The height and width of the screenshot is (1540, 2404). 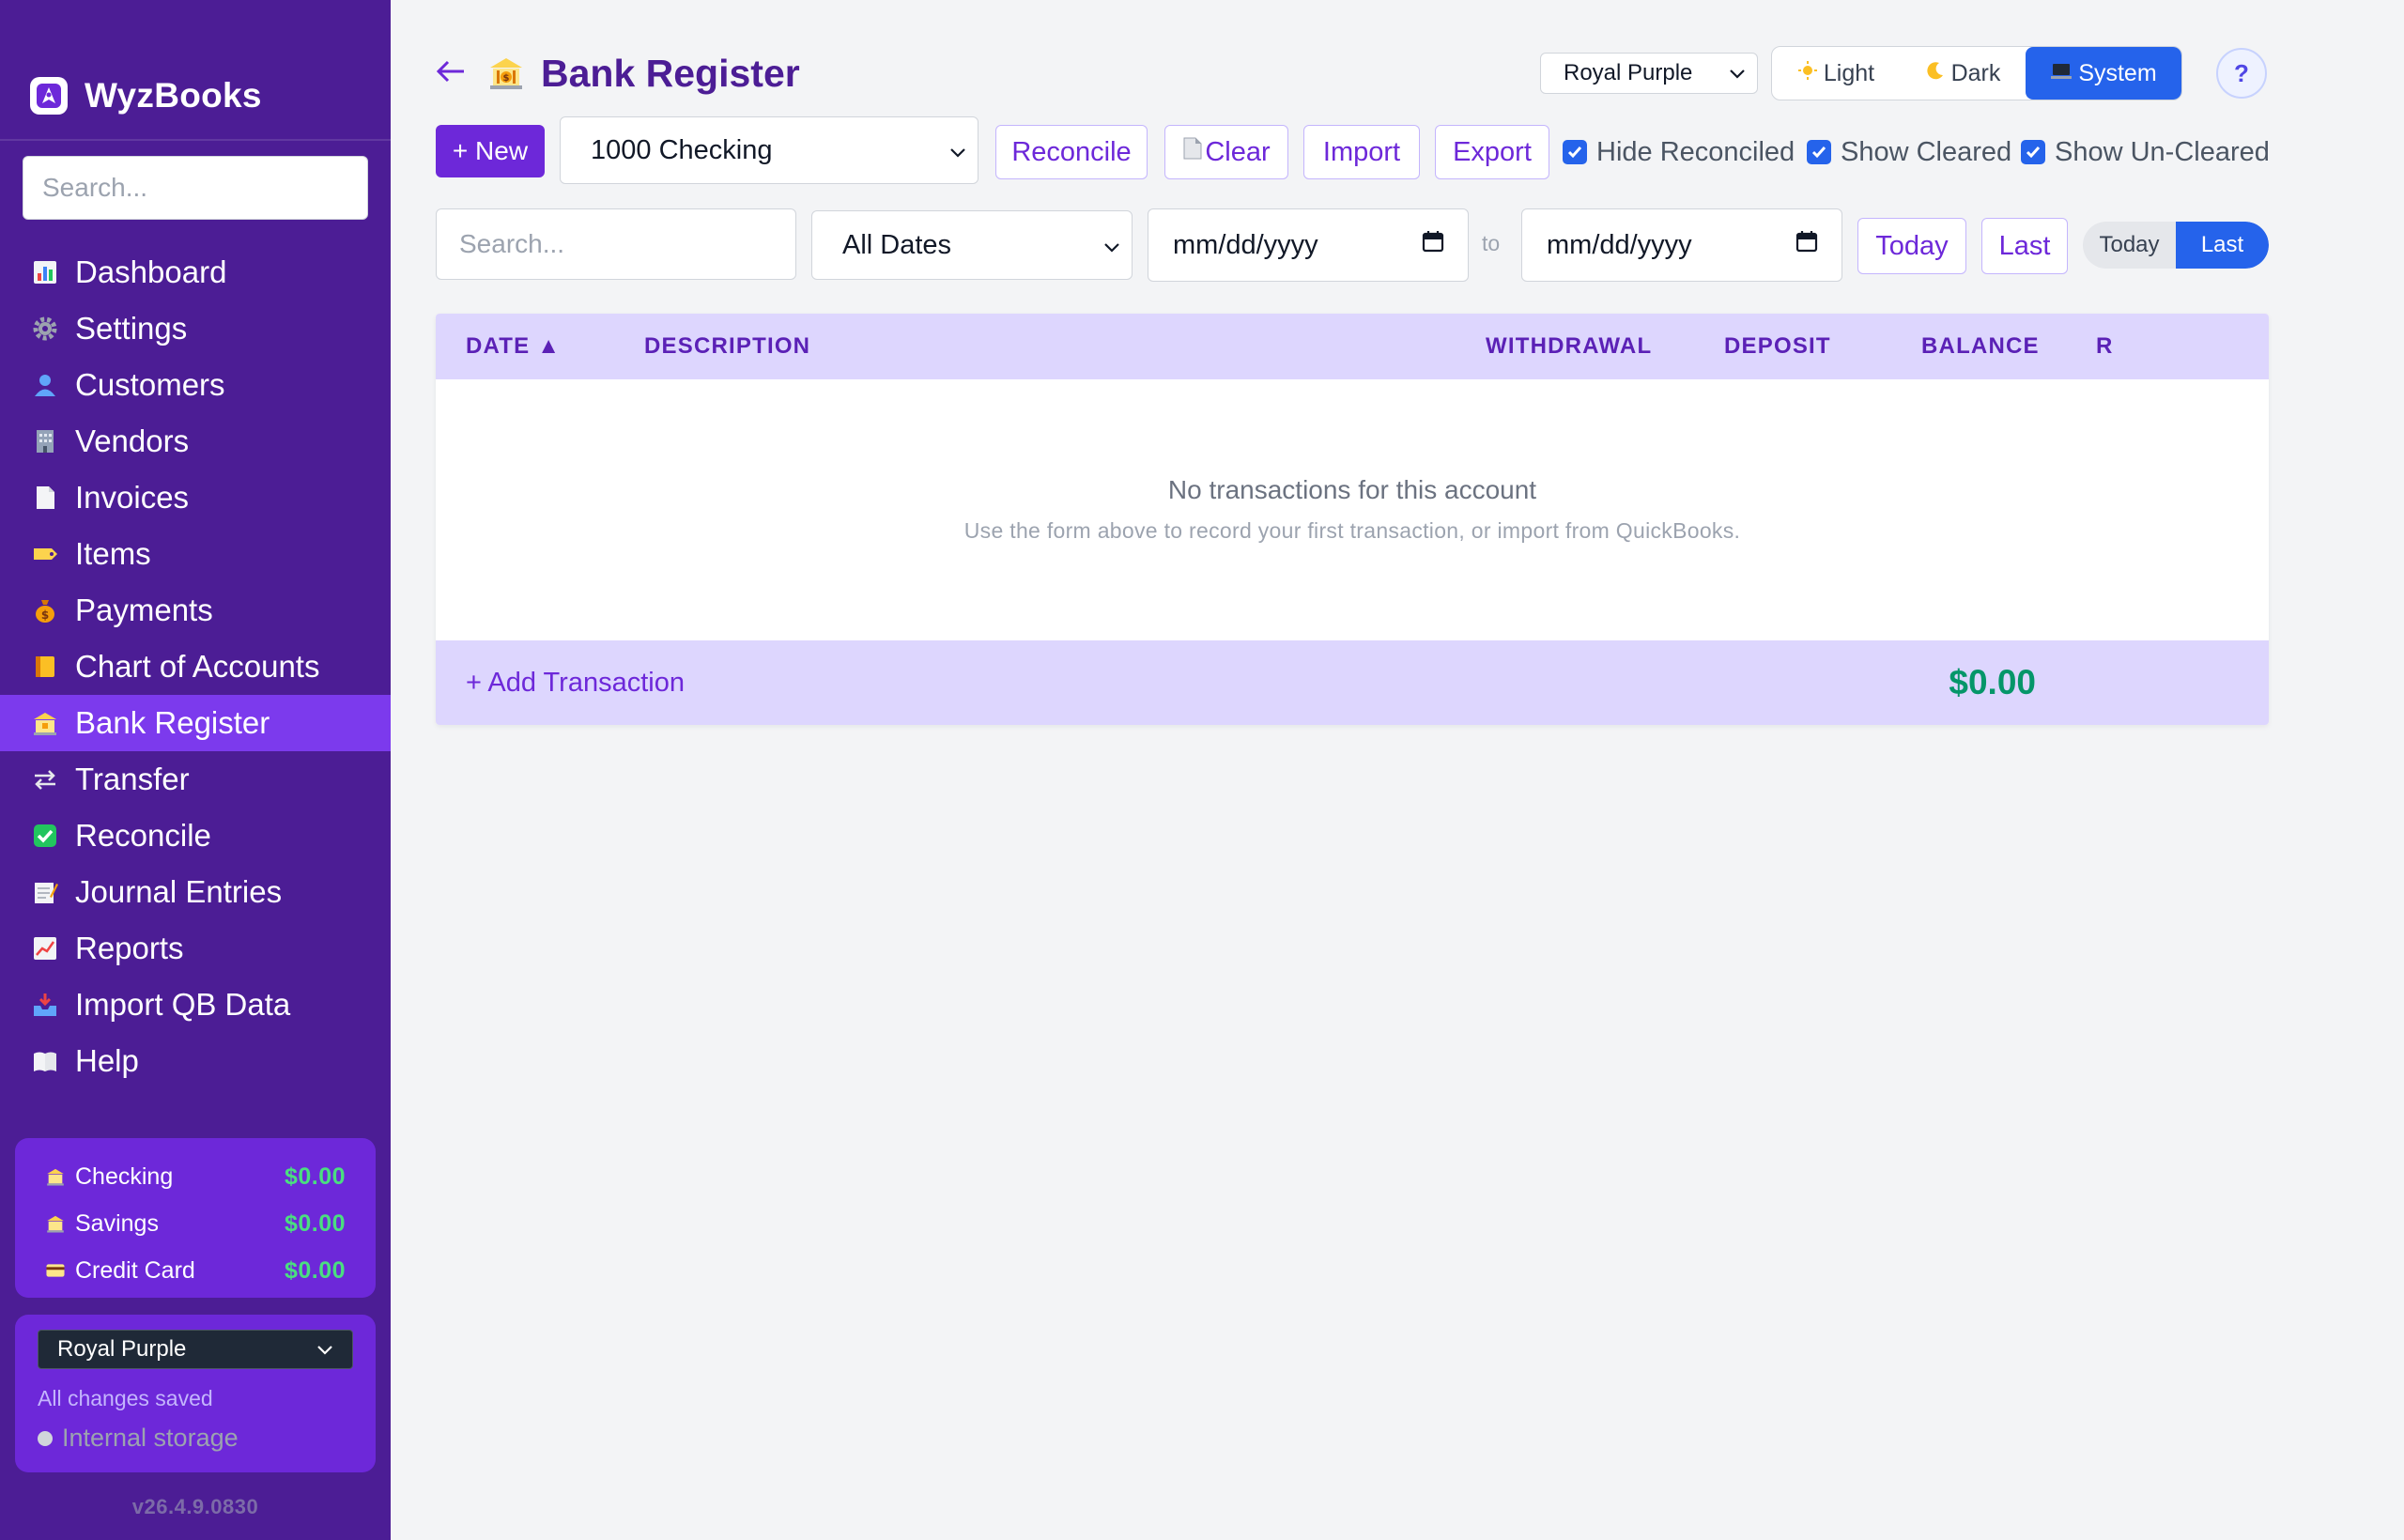 I want to click on person-icon, so click(x=45, y=385).